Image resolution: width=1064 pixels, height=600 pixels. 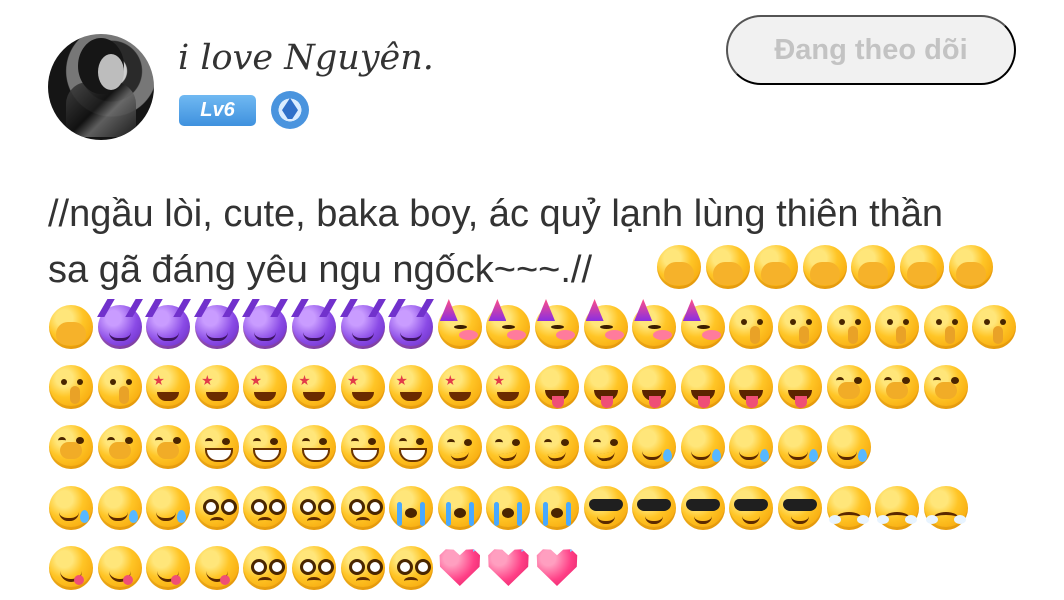 I want to click on following-button: Đang theo dõi, so click(x=871, y=50).